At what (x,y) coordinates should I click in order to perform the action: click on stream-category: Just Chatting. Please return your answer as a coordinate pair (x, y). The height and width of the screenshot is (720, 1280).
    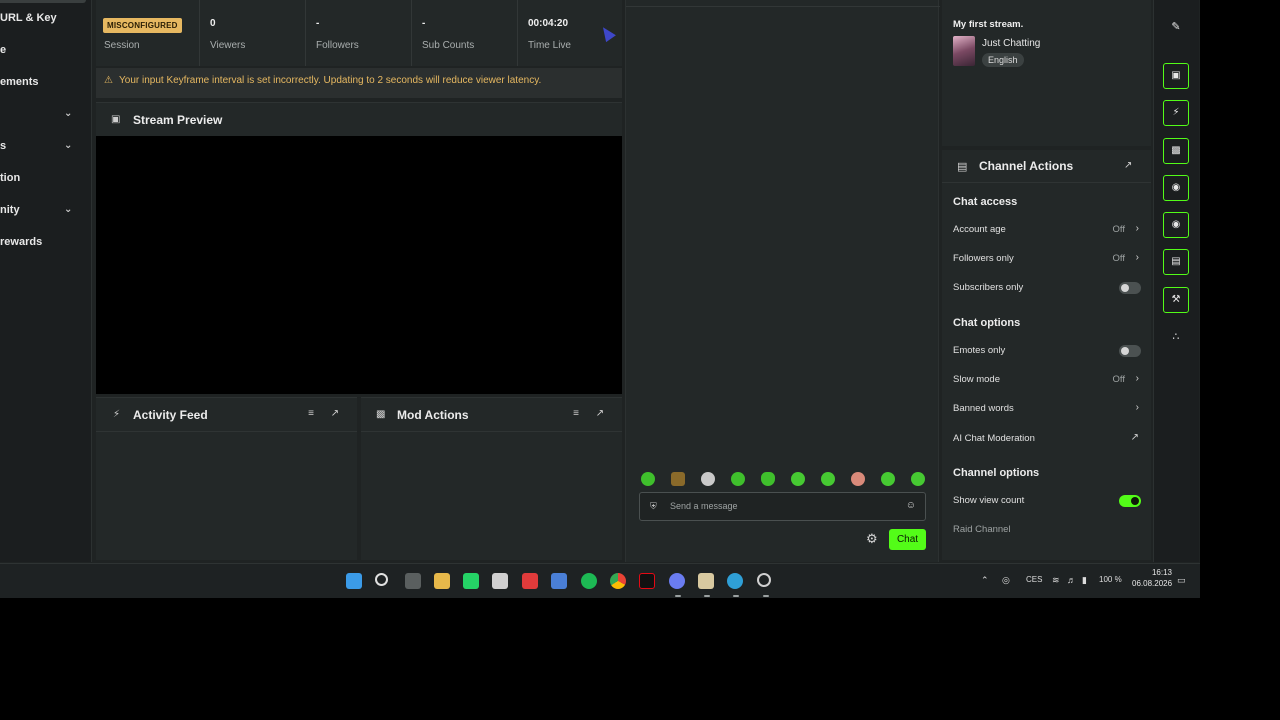
    Looking at the image, I should click on (1011, 43).